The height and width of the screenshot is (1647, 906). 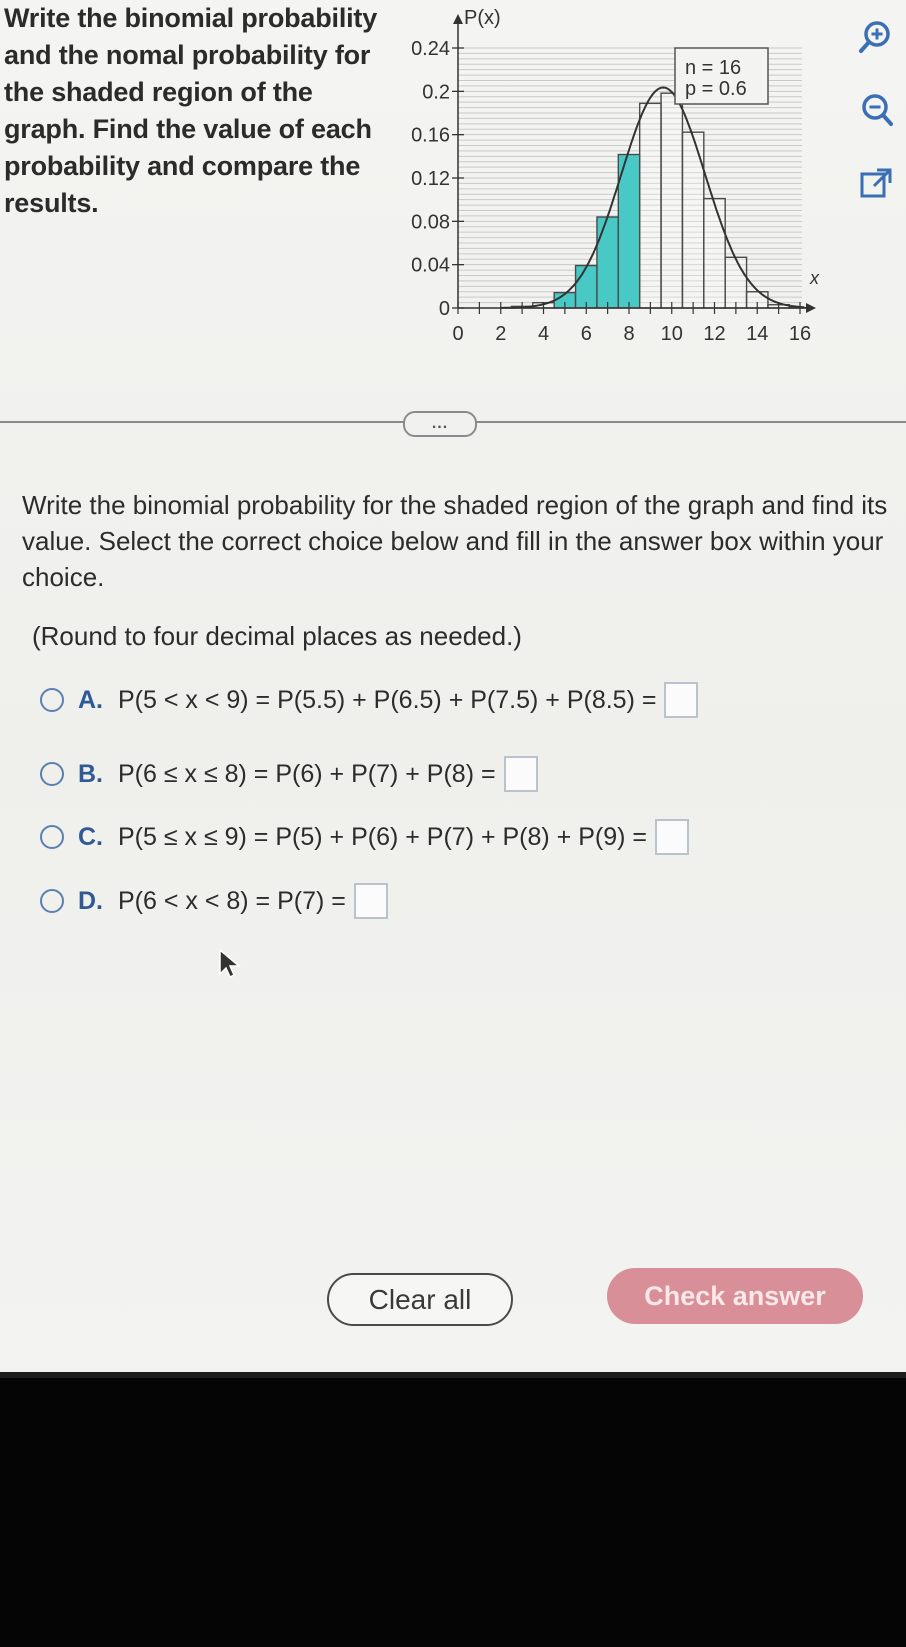 What do you see at coordinates (628, 334) in the screenshot?
I see `x-tick-label: 8` at bounding box center [628, 334].